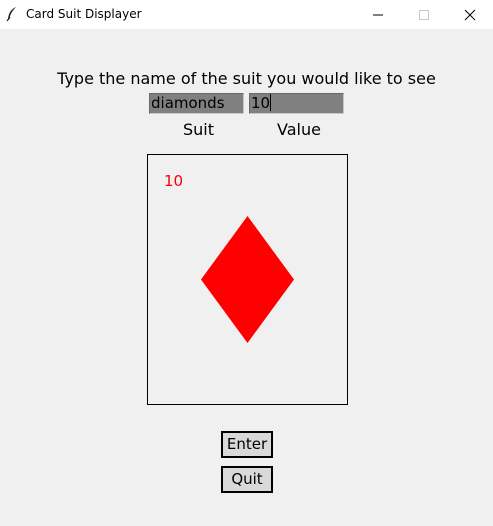 The image size is (493, 526). Describe the element at coordinates (247, 479) in the screenshot. I see `quit-button: Quit` at that location.